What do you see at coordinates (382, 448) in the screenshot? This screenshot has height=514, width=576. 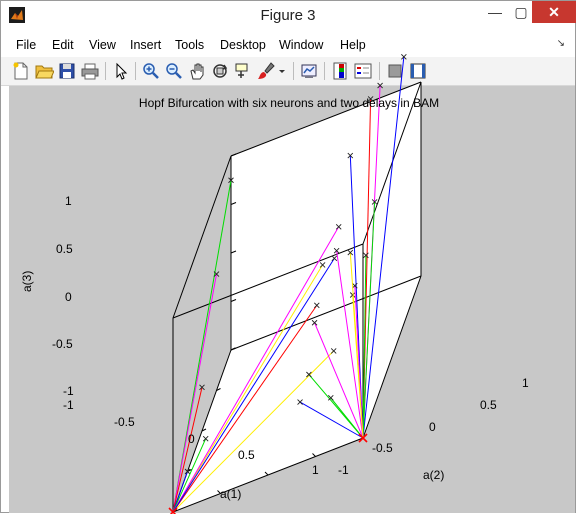 I see `y-tick-label: -0.5` at bounding box center [382, 448].